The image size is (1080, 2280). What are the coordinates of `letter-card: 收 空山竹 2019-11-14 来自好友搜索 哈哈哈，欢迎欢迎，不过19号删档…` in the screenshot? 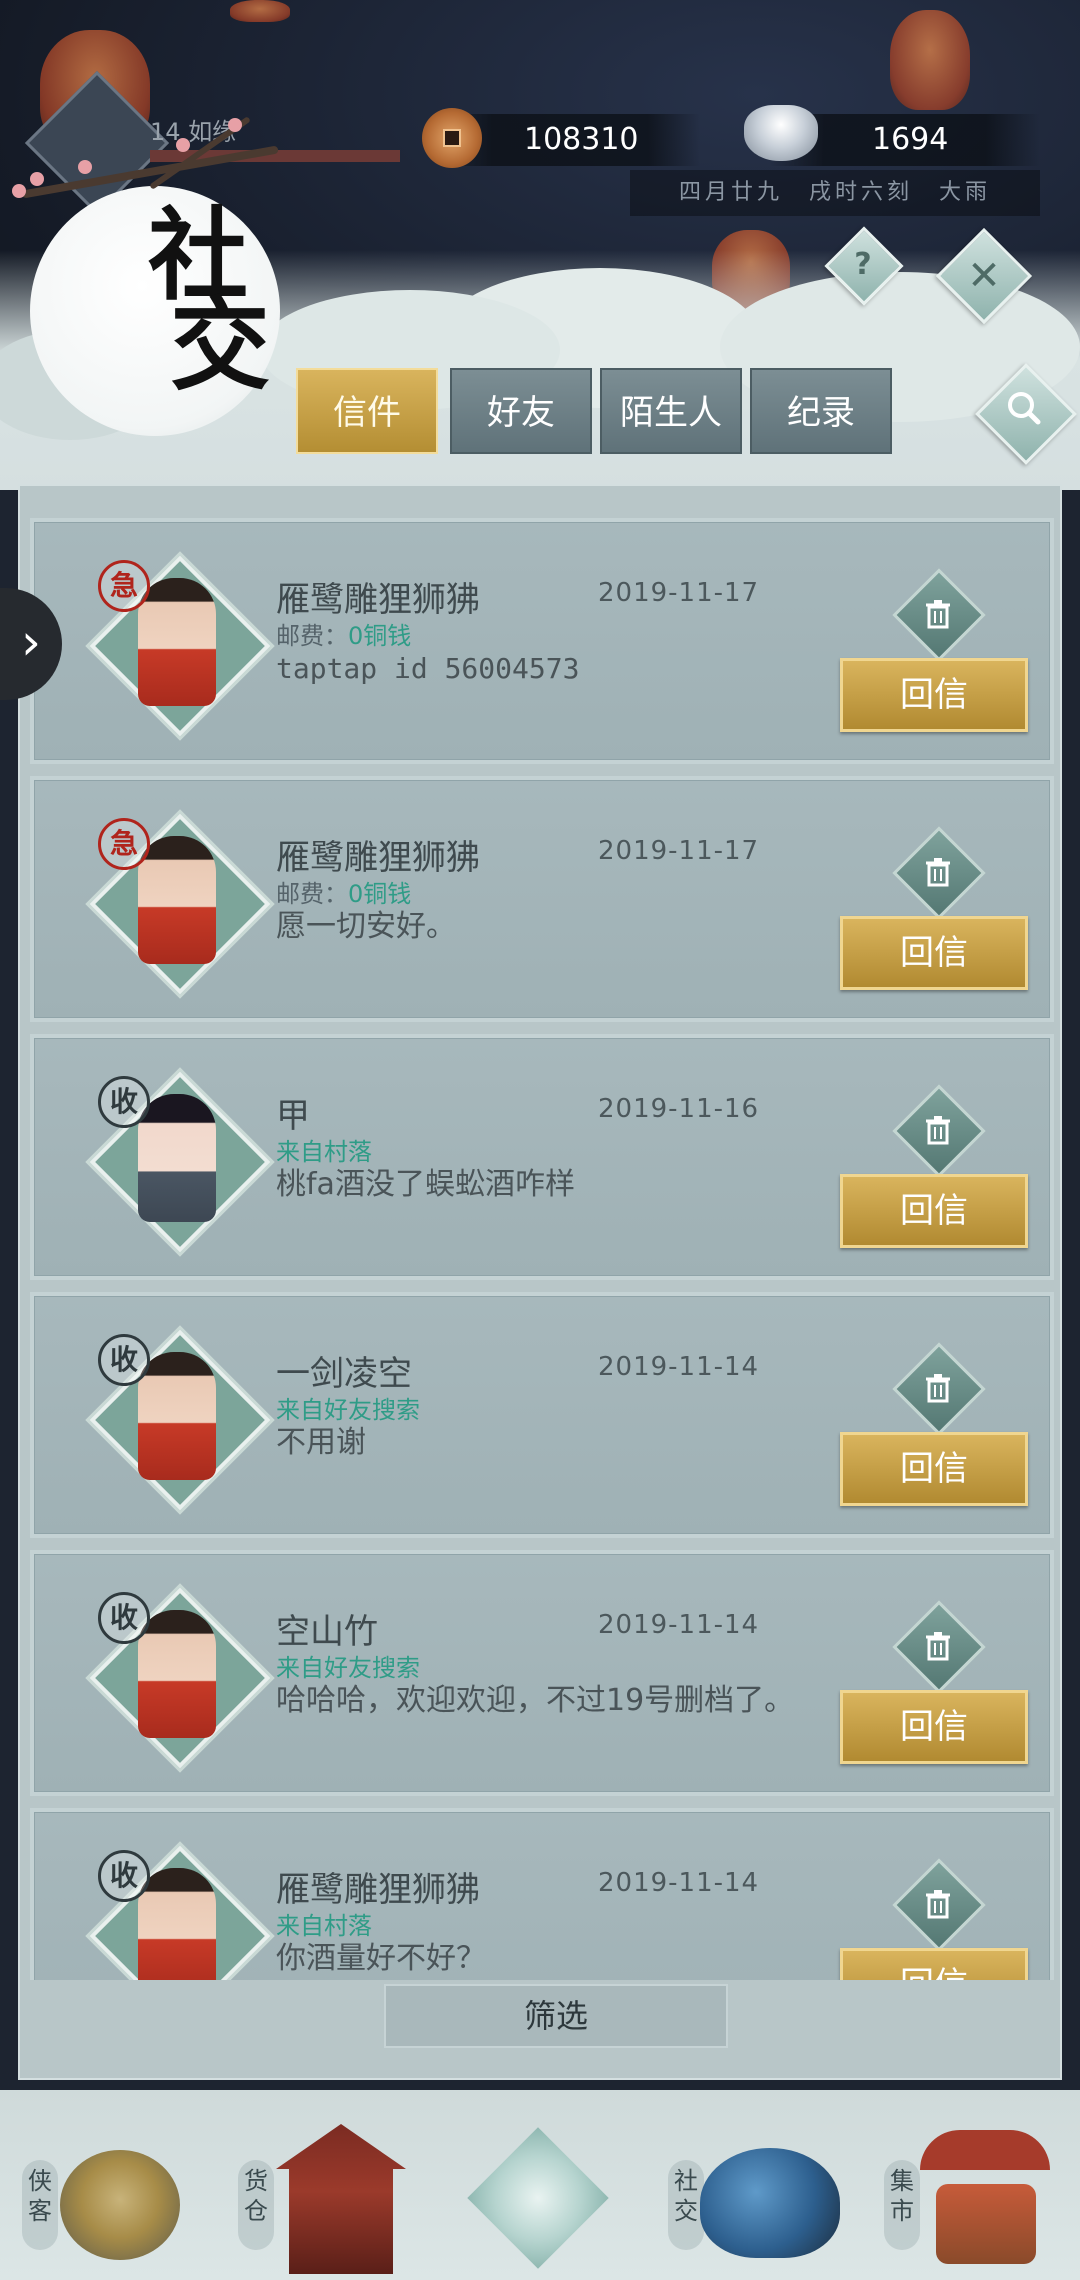 It's located at (542, 1673).